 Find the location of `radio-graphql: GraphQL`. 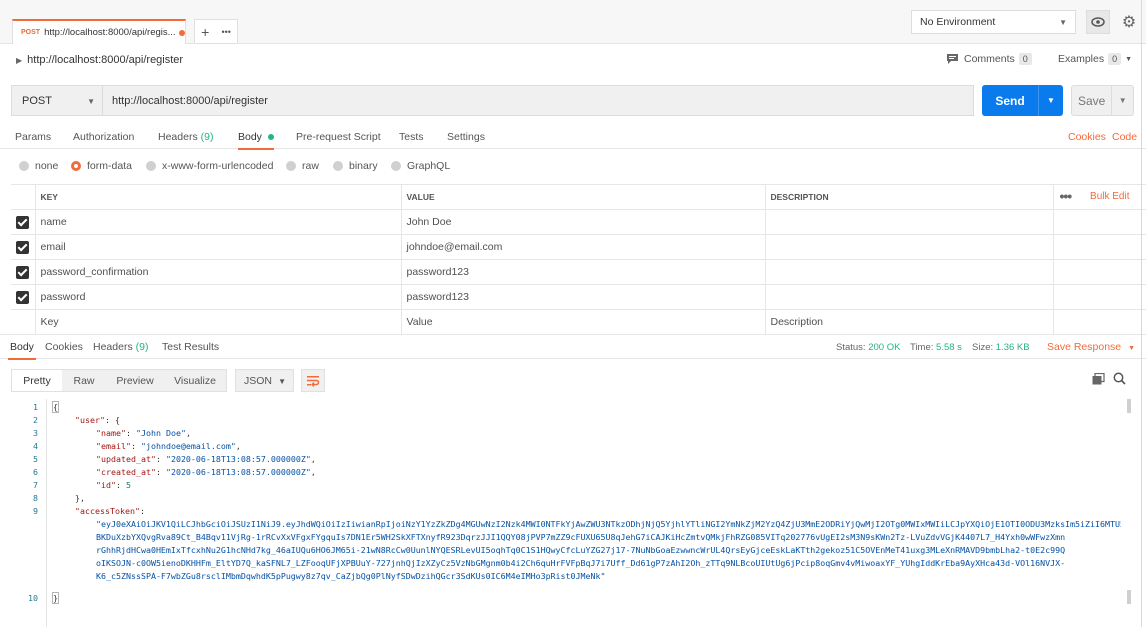

radio-graphql: GraphQL is located at coordinates (420, 166).